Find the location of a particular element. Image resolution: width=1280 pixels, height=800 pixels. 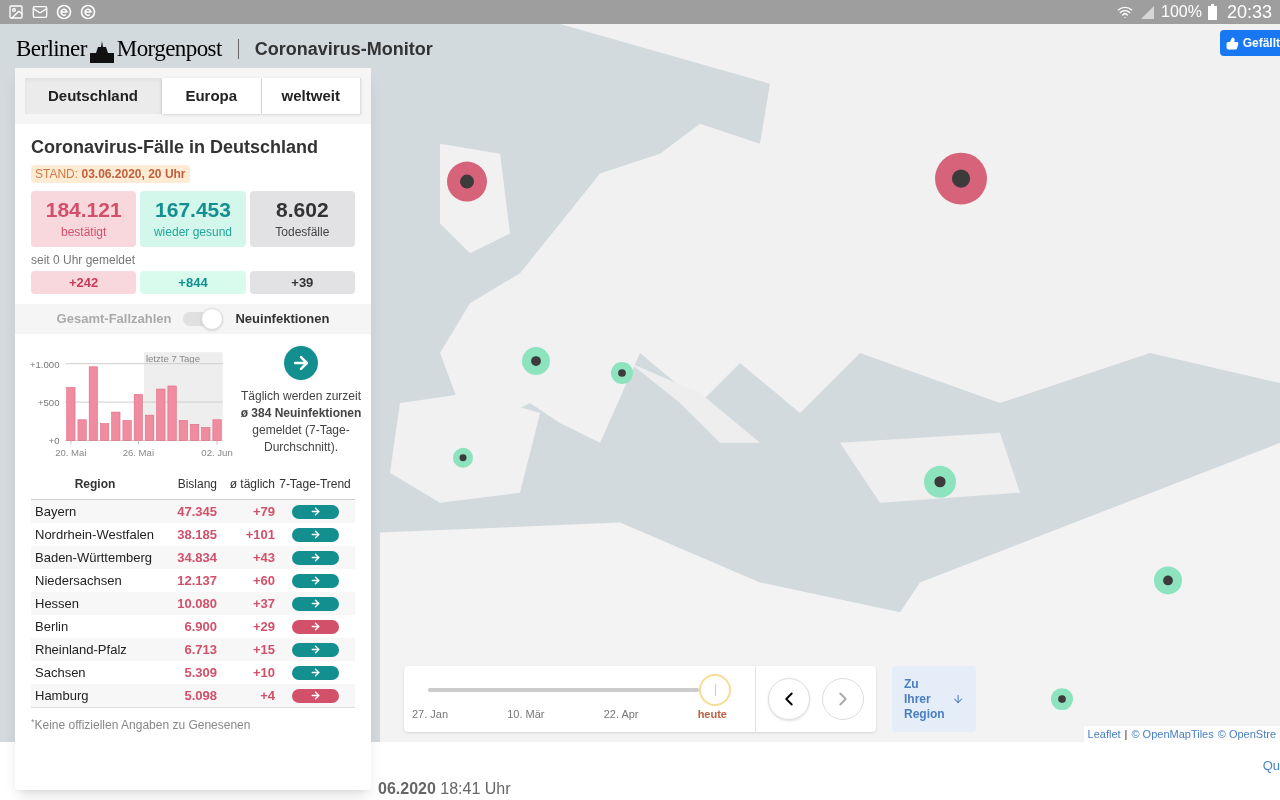

stat-value: 184.121 is located at coordinates (83, 209).